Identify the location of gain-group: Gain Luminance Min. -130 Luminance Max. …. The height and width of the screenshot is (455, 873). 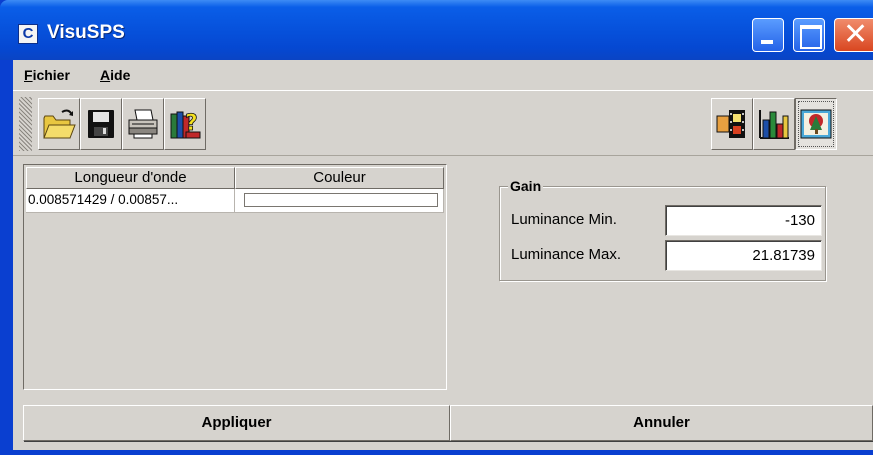
(662, 229).